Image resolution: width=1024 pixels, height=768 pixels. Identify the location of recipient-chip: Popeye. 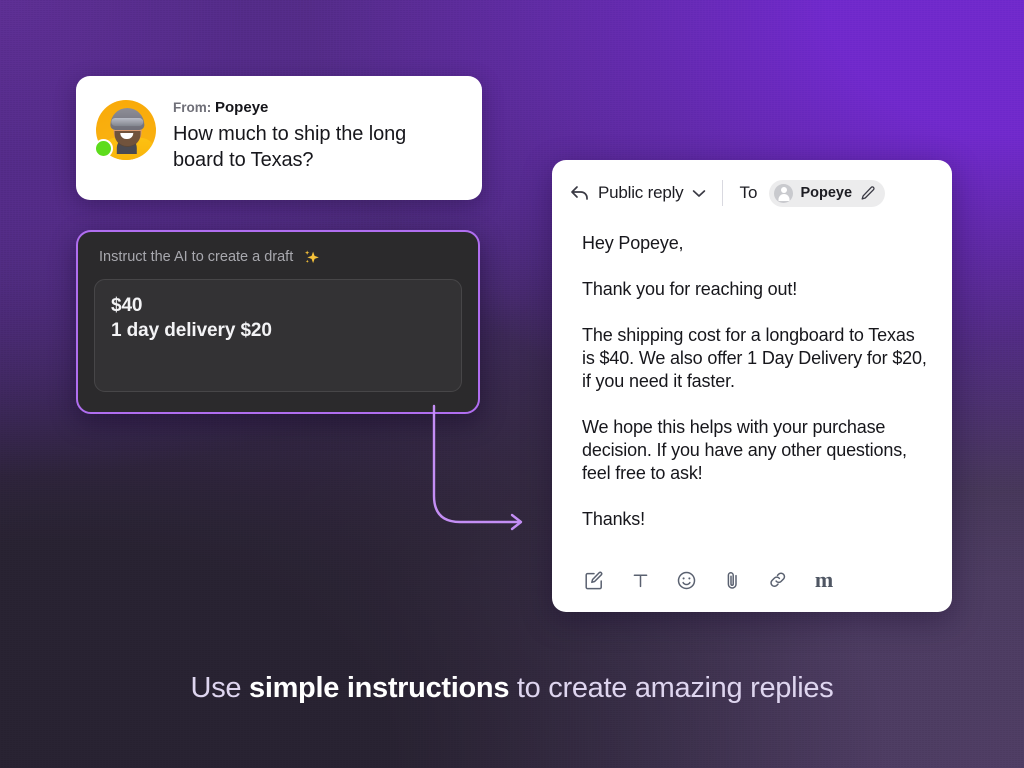
(827, 193).